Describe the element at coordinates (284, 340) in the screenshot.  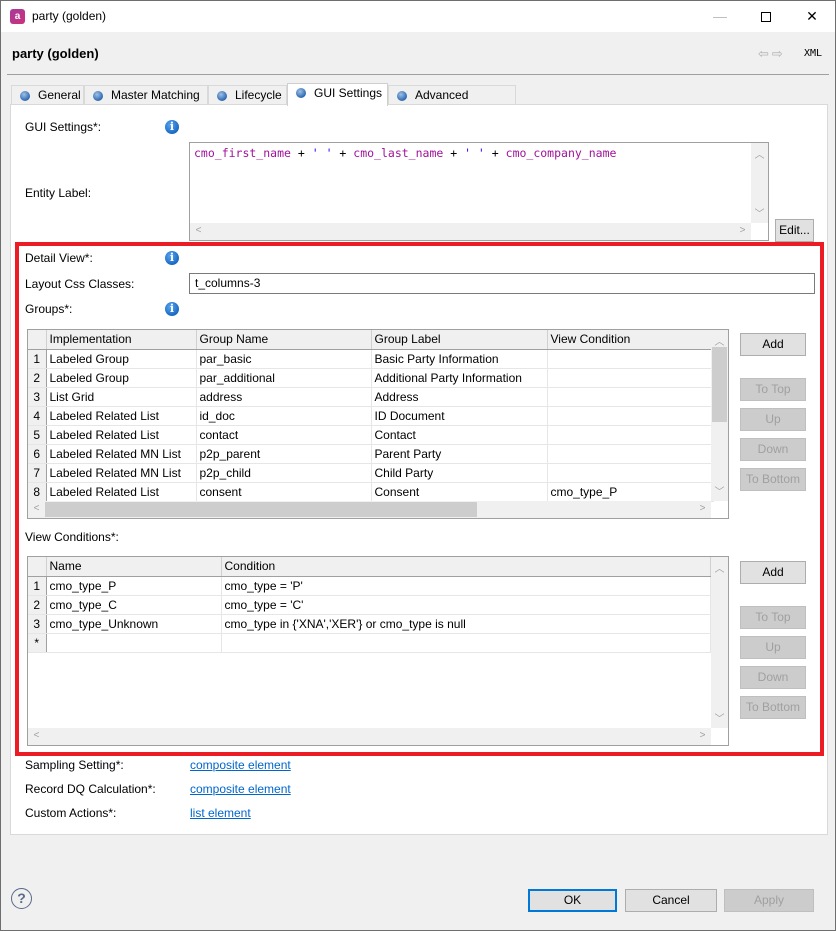
I see `column-header-group-name: Group Name` at that location.